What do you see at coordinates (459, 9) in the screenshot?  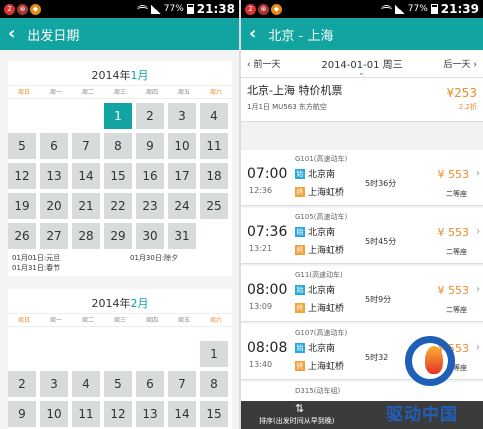 I see `status-time: 21:39` at bounding box center [459, 9].